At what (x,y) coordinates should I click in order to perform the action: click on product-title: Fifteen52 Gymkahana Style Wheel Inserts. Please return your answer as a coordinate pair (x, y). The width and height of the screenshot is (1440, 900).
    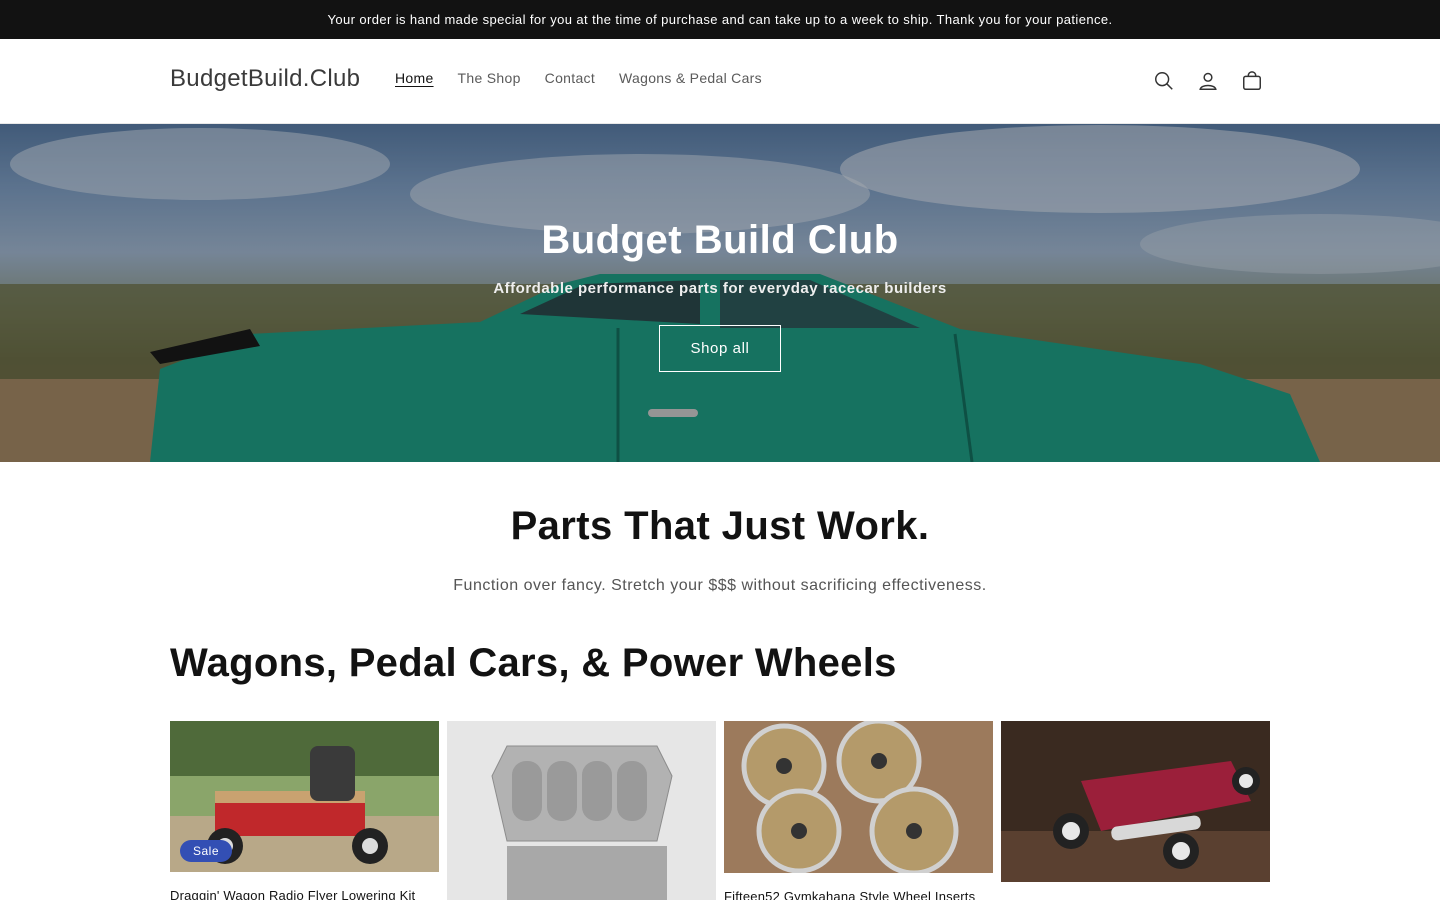
    Looking at the image, I should click on (858, 894).